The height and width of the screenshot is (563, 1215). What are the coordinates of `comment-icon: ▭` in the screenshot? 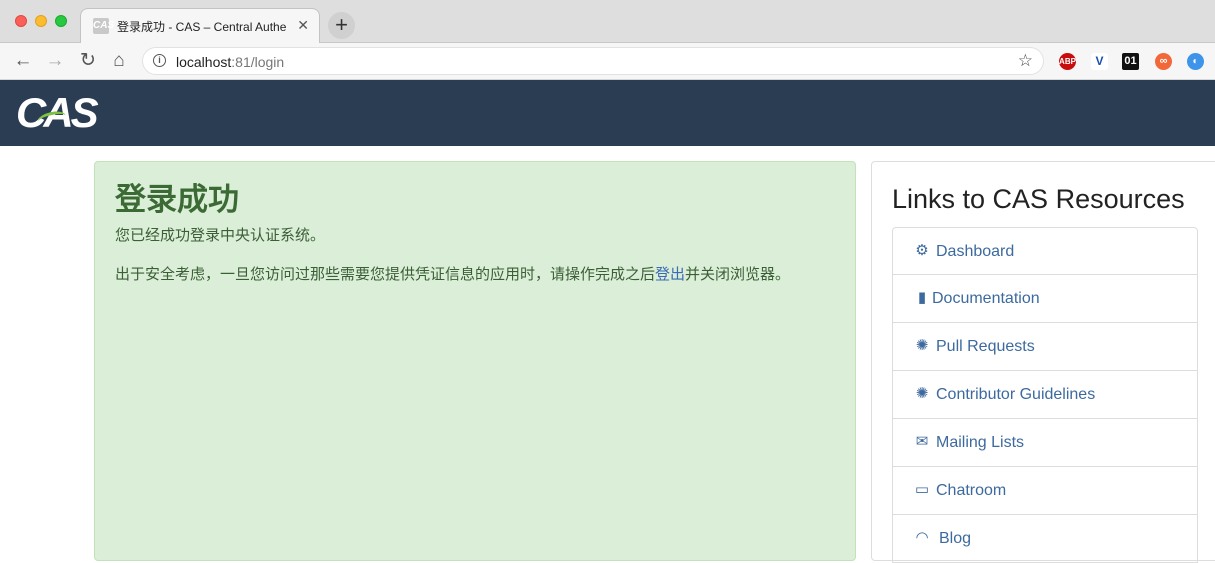 It's located at (922, 489).